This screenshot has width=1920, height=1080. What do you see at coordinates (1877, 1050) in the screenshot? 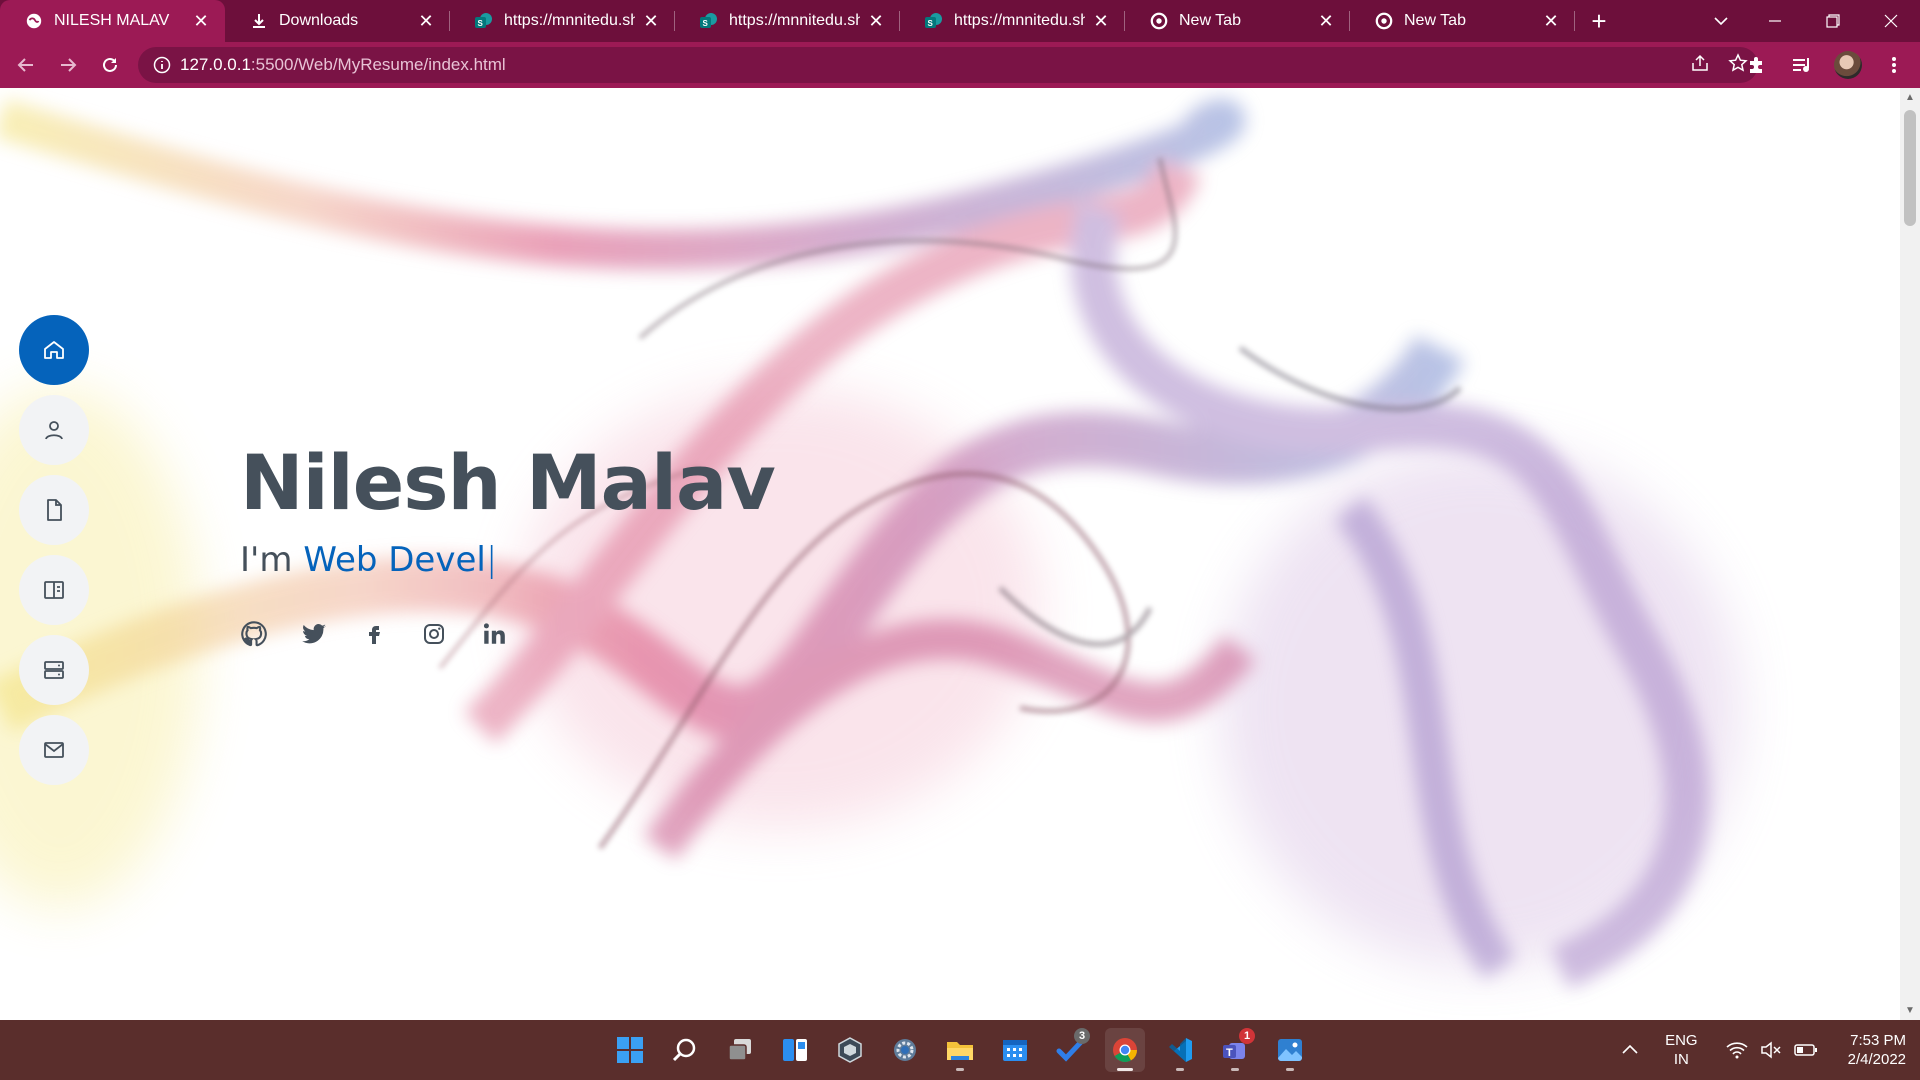
I see `clock: 7:53 PM 2/4/2022` at bounding box center [1877, 1050].